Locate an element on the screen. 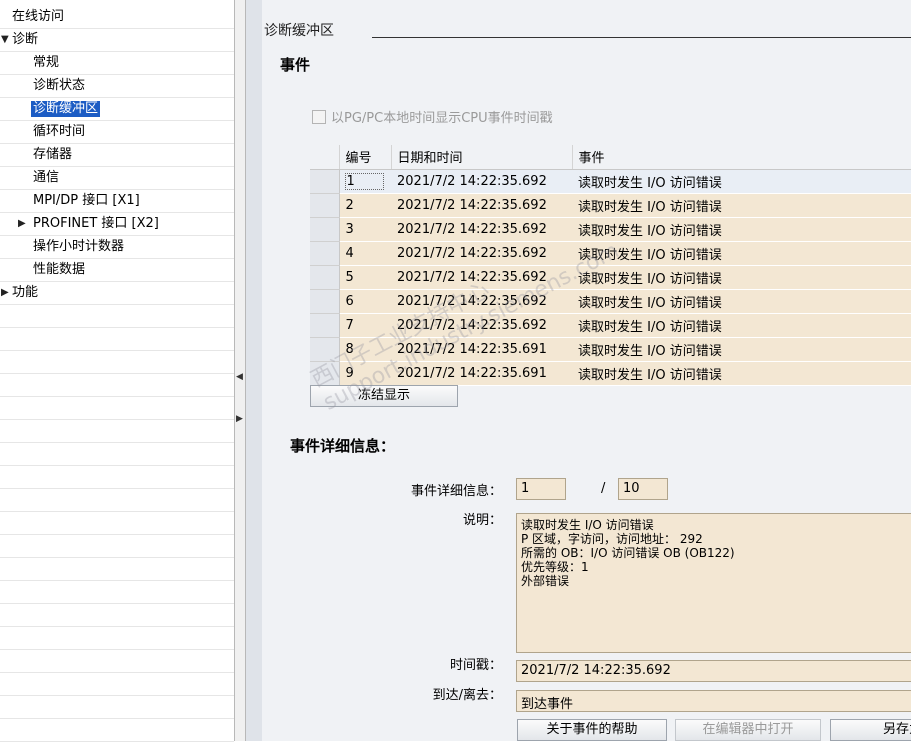  local-time-checkbox is located at coordinates (319, 117).